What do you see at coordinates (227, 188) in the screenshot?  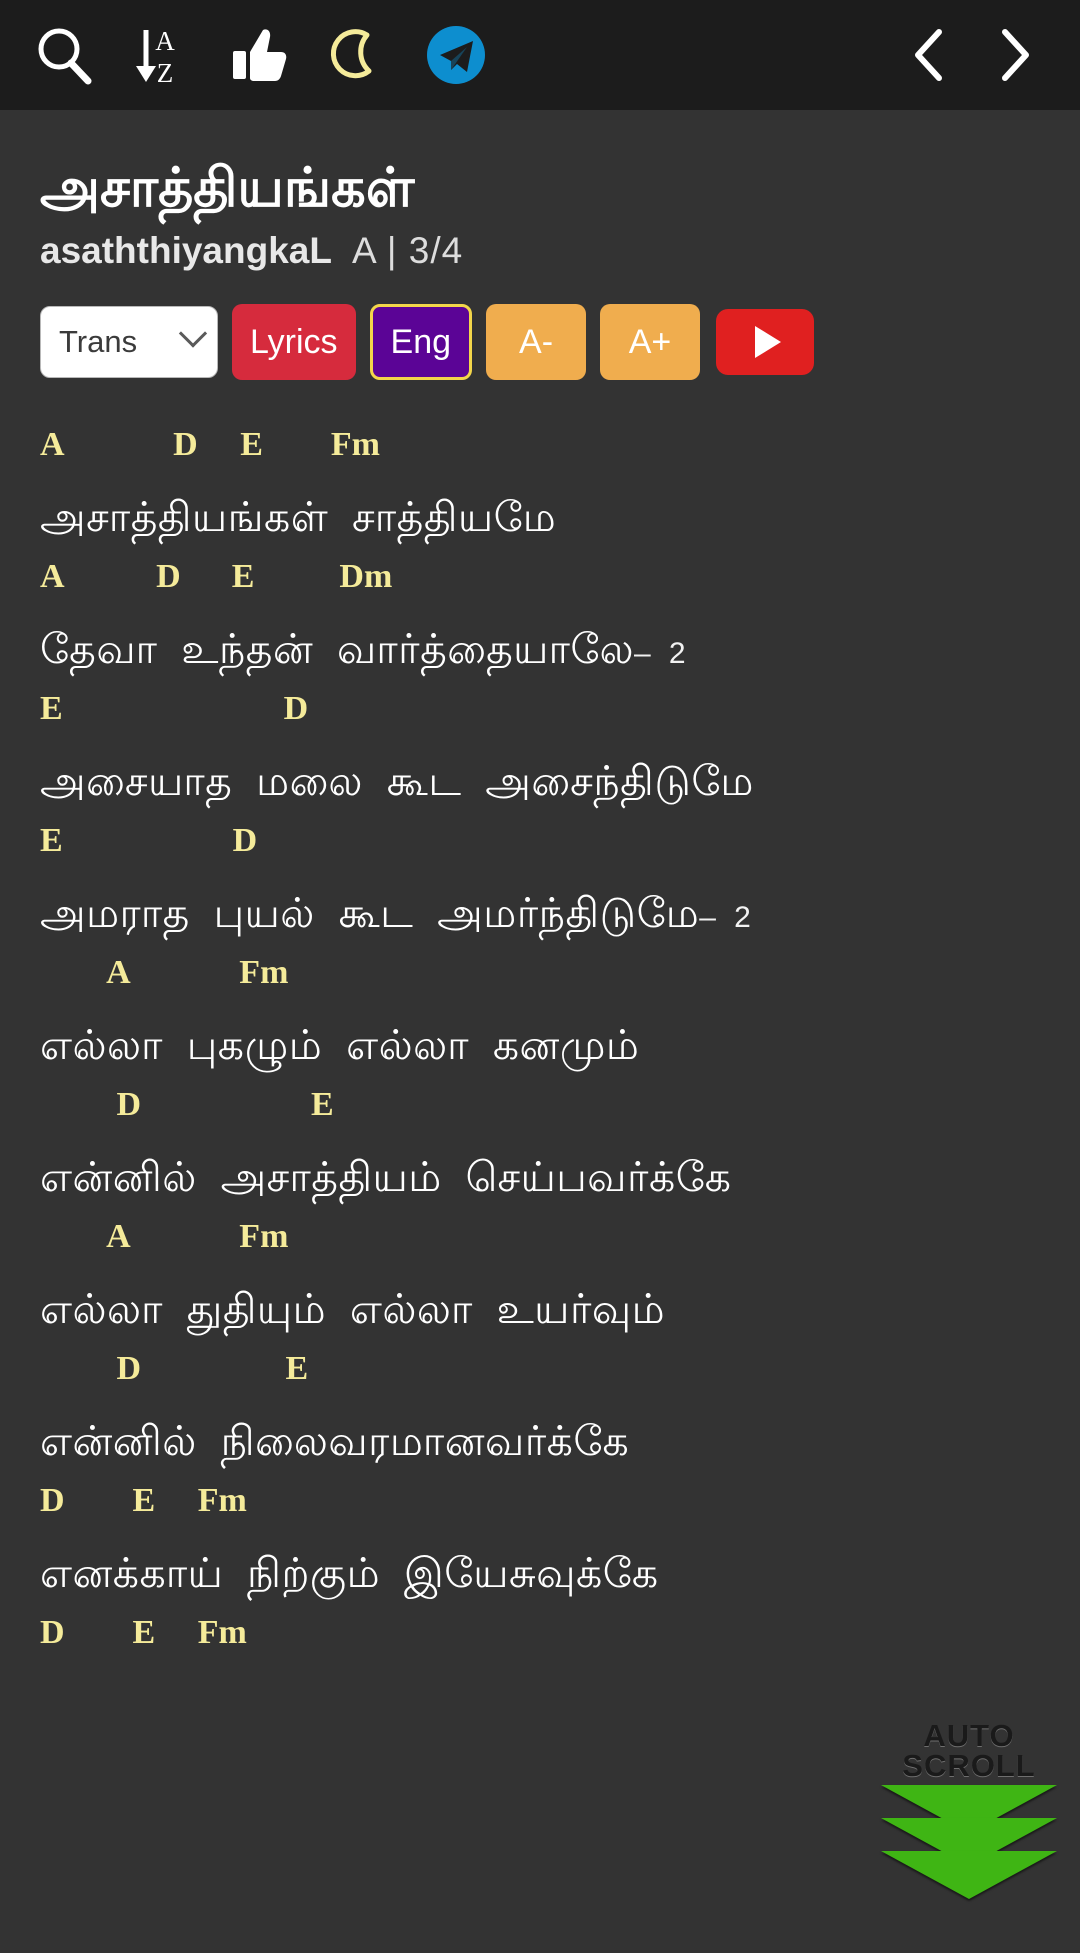 I see `page-title: அசாத்தியங்கள்` at bounding box center [227, 188].